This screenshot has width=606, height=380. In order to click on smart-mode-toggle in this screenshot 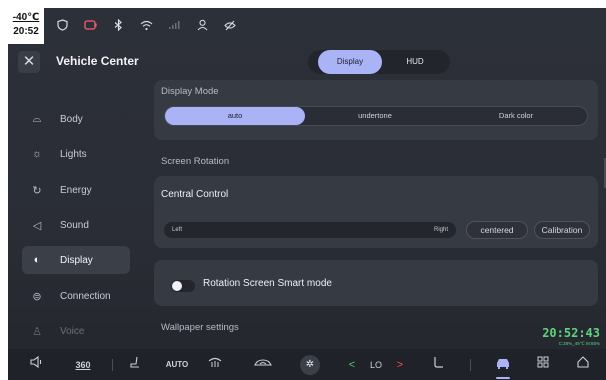, I will do `click(183, 286)`.